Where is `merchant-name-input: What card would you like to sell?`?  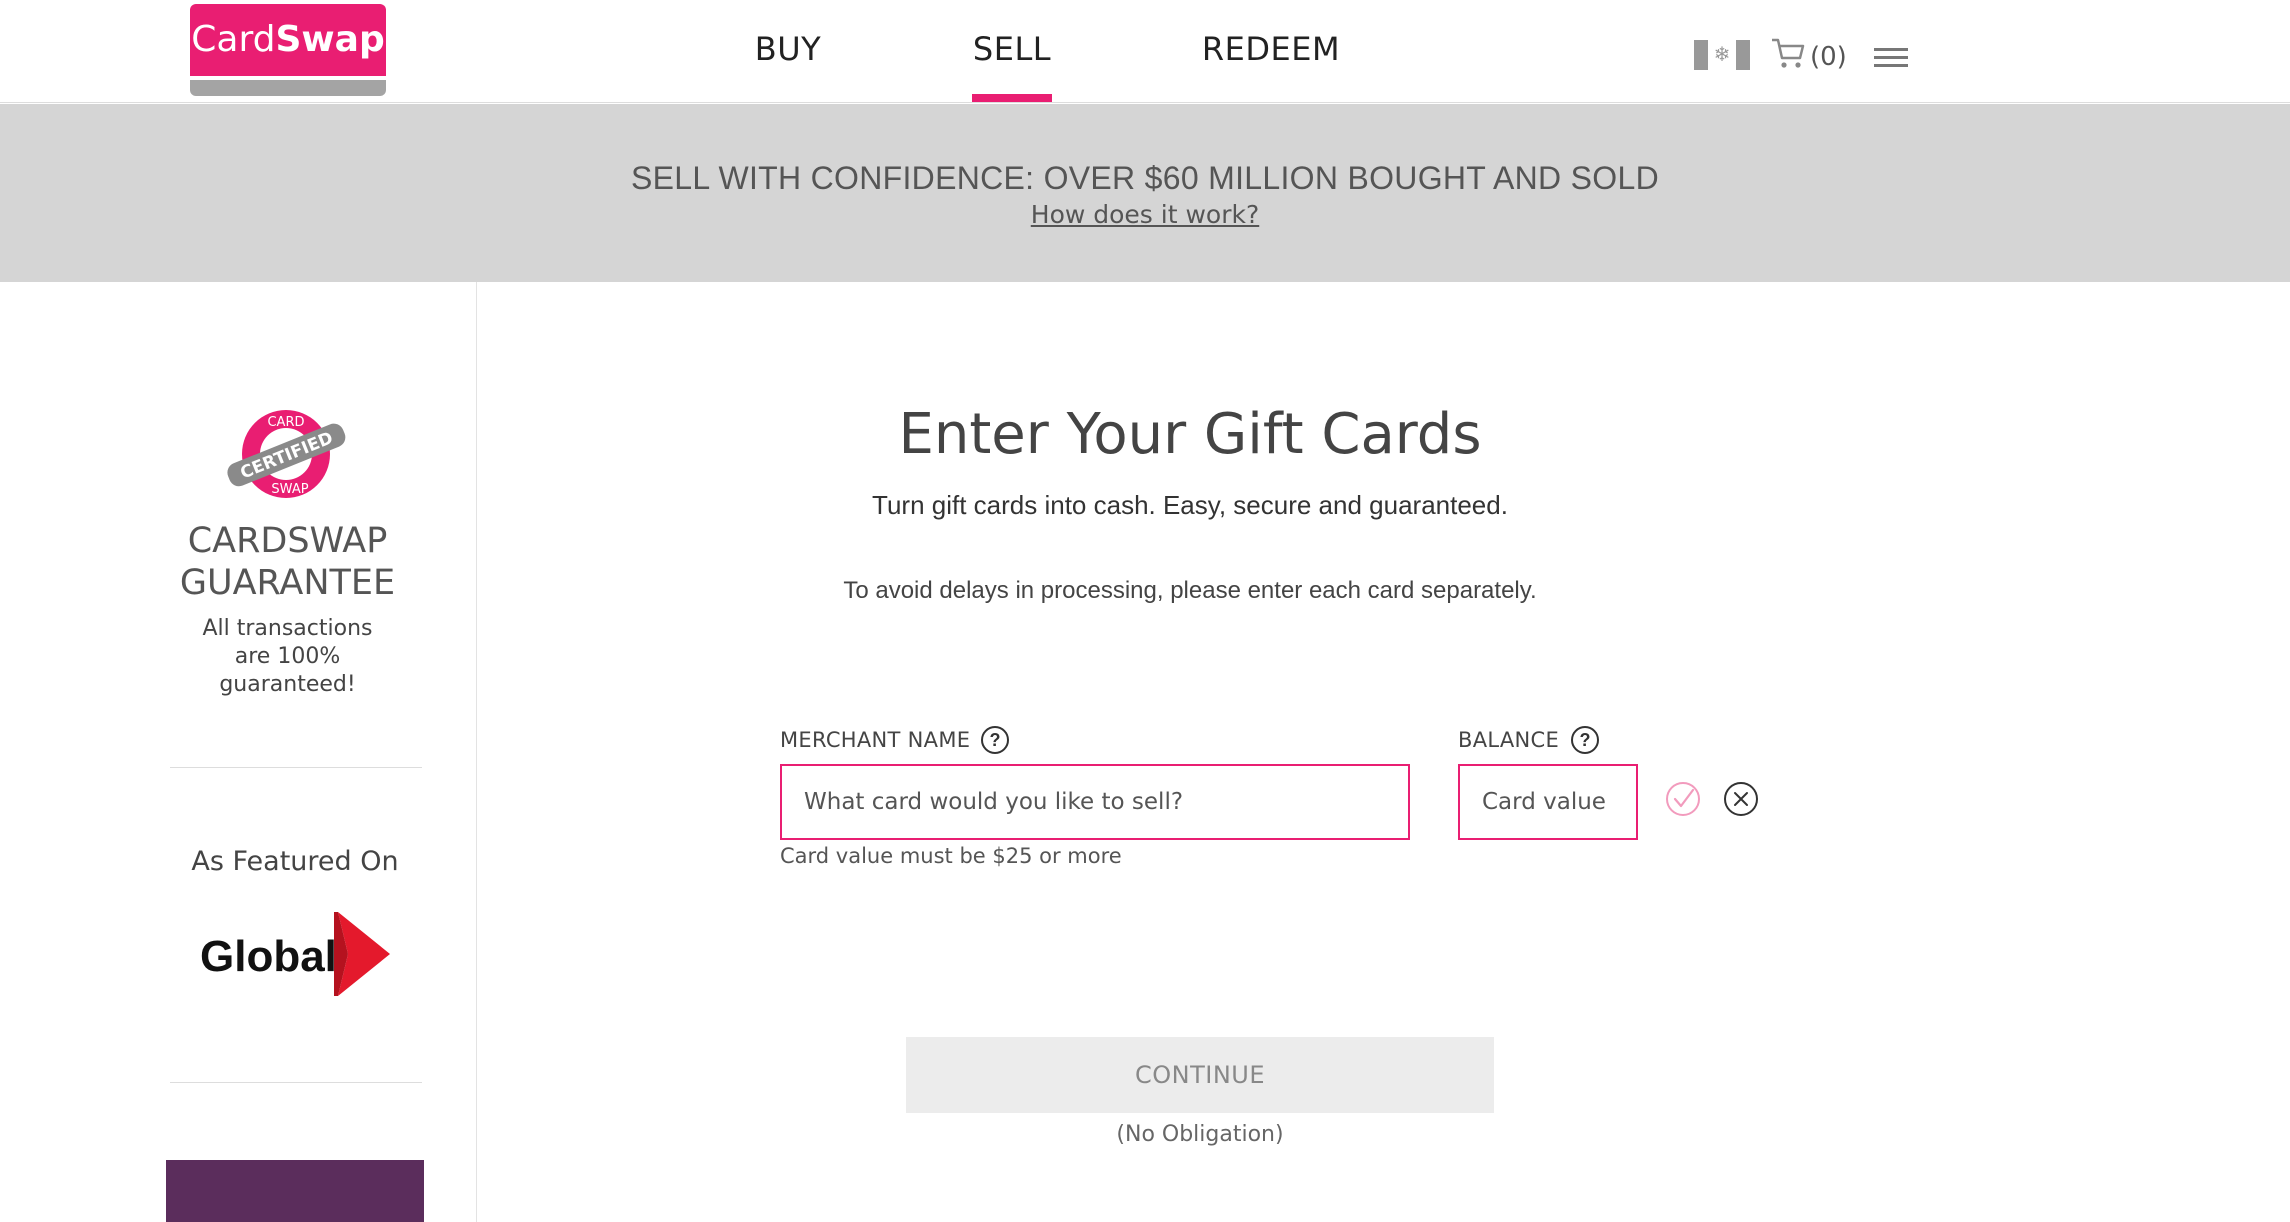 merchant-name-input: What card would you like to sell? is located at coordinates (1095, 802).